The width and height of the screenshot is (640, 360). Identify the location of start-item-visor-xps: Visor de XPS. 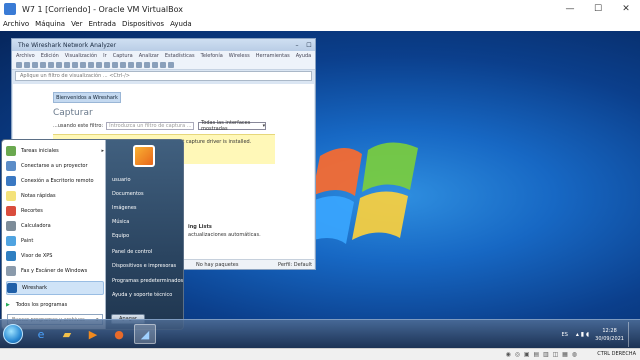
(55, 256).